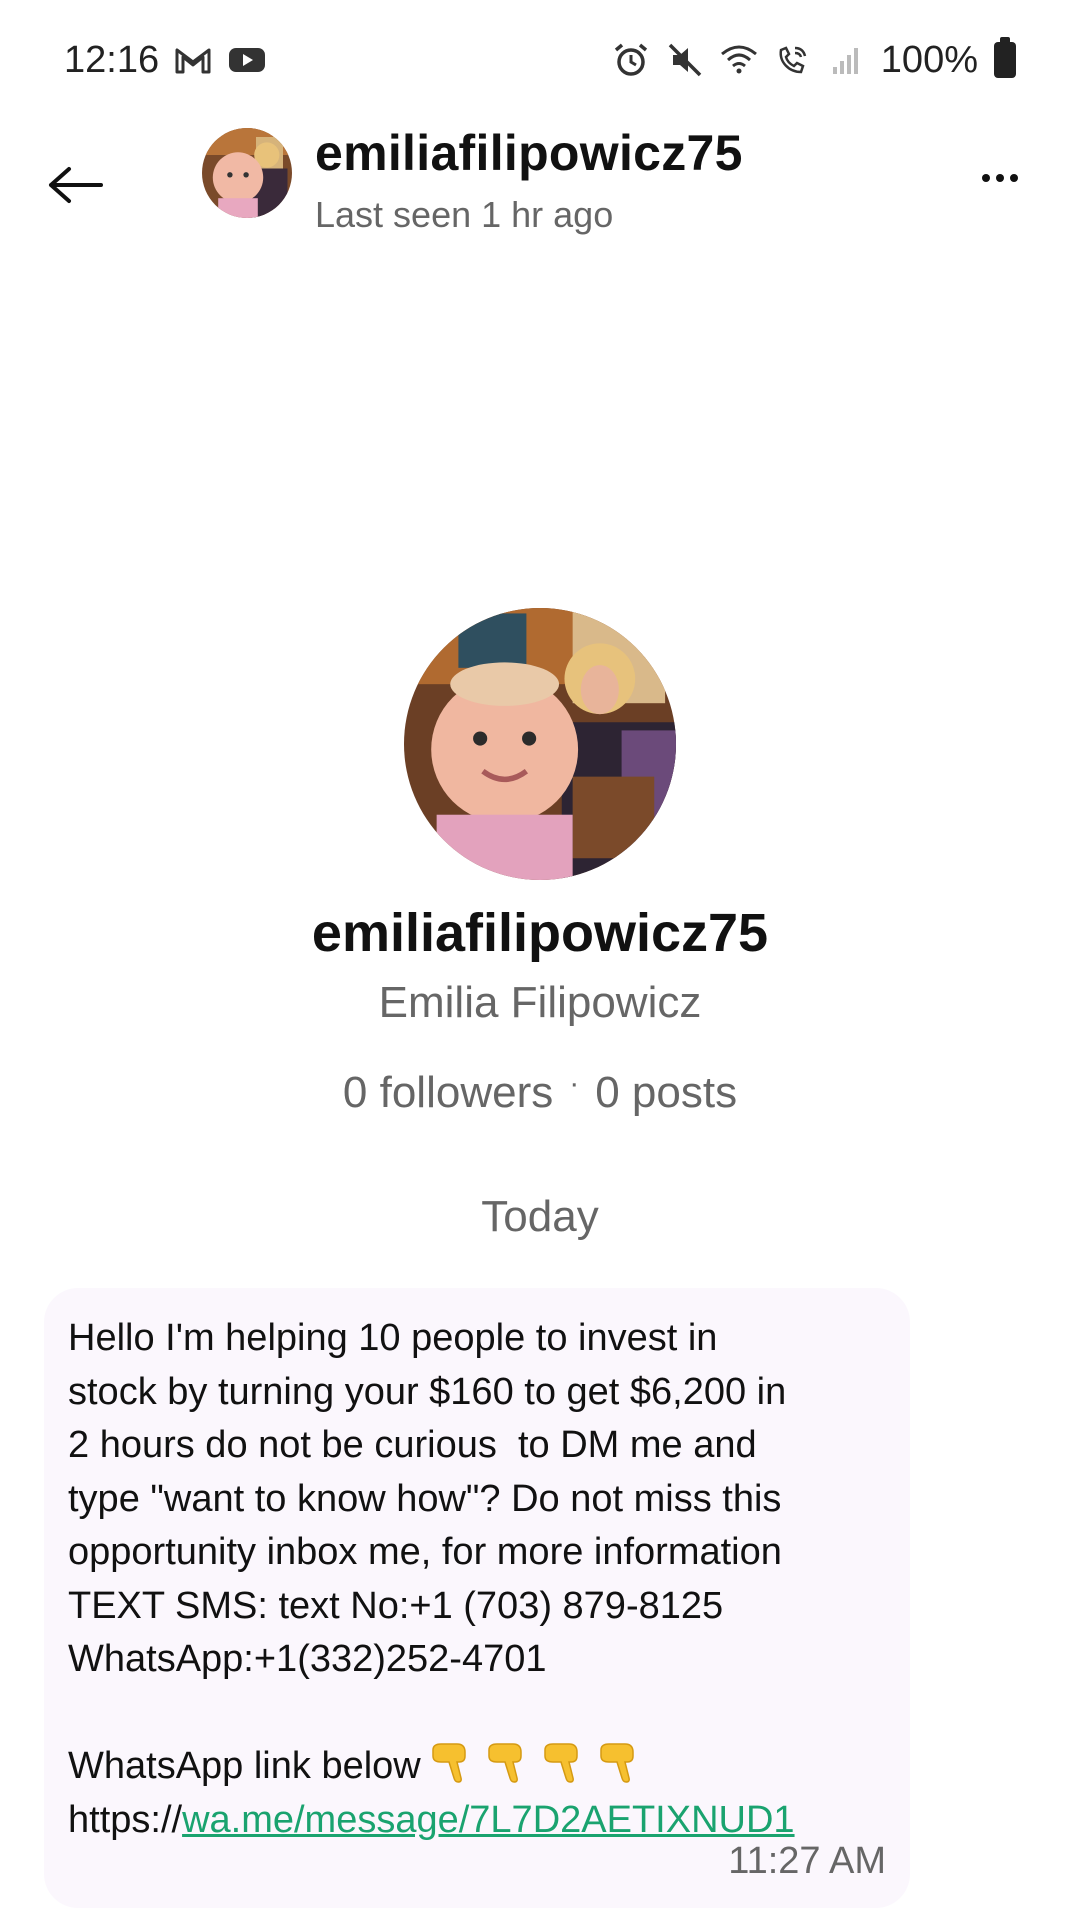  I want to click on whatsapp-link: wa.me/message/7L7D2AETIXNUD1, so click(488, 1820).